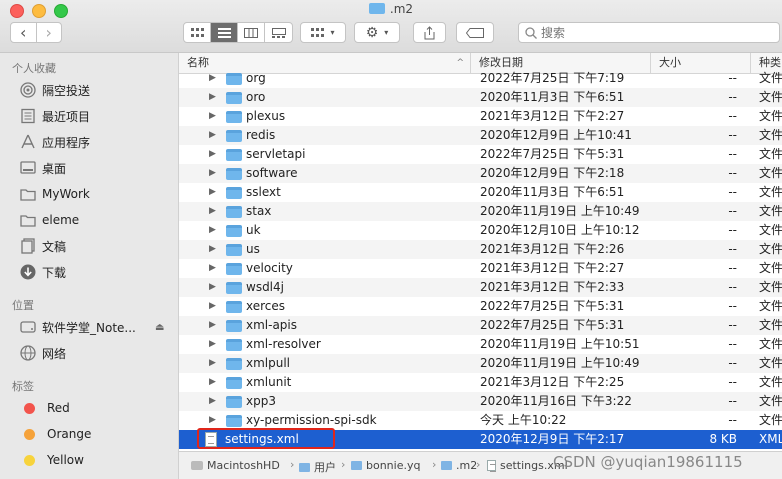  I want to click on table-row-selected: settings.xml 2020年12月9日 下午2:17 8 KB XML, so click(480, 438).